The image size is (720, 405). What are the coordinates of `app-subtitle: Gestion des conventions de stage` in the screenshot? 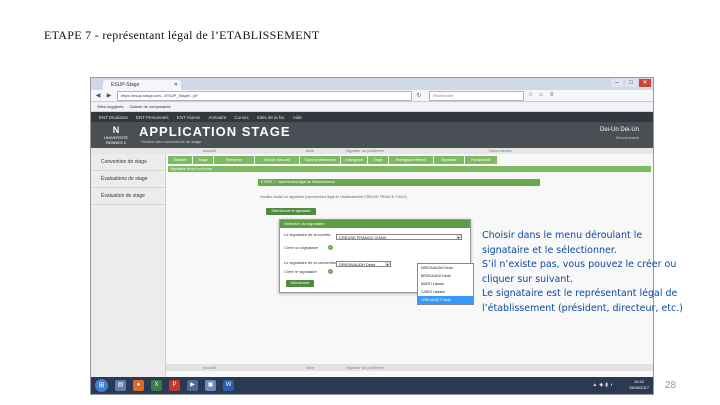 It's located at (171, 141).